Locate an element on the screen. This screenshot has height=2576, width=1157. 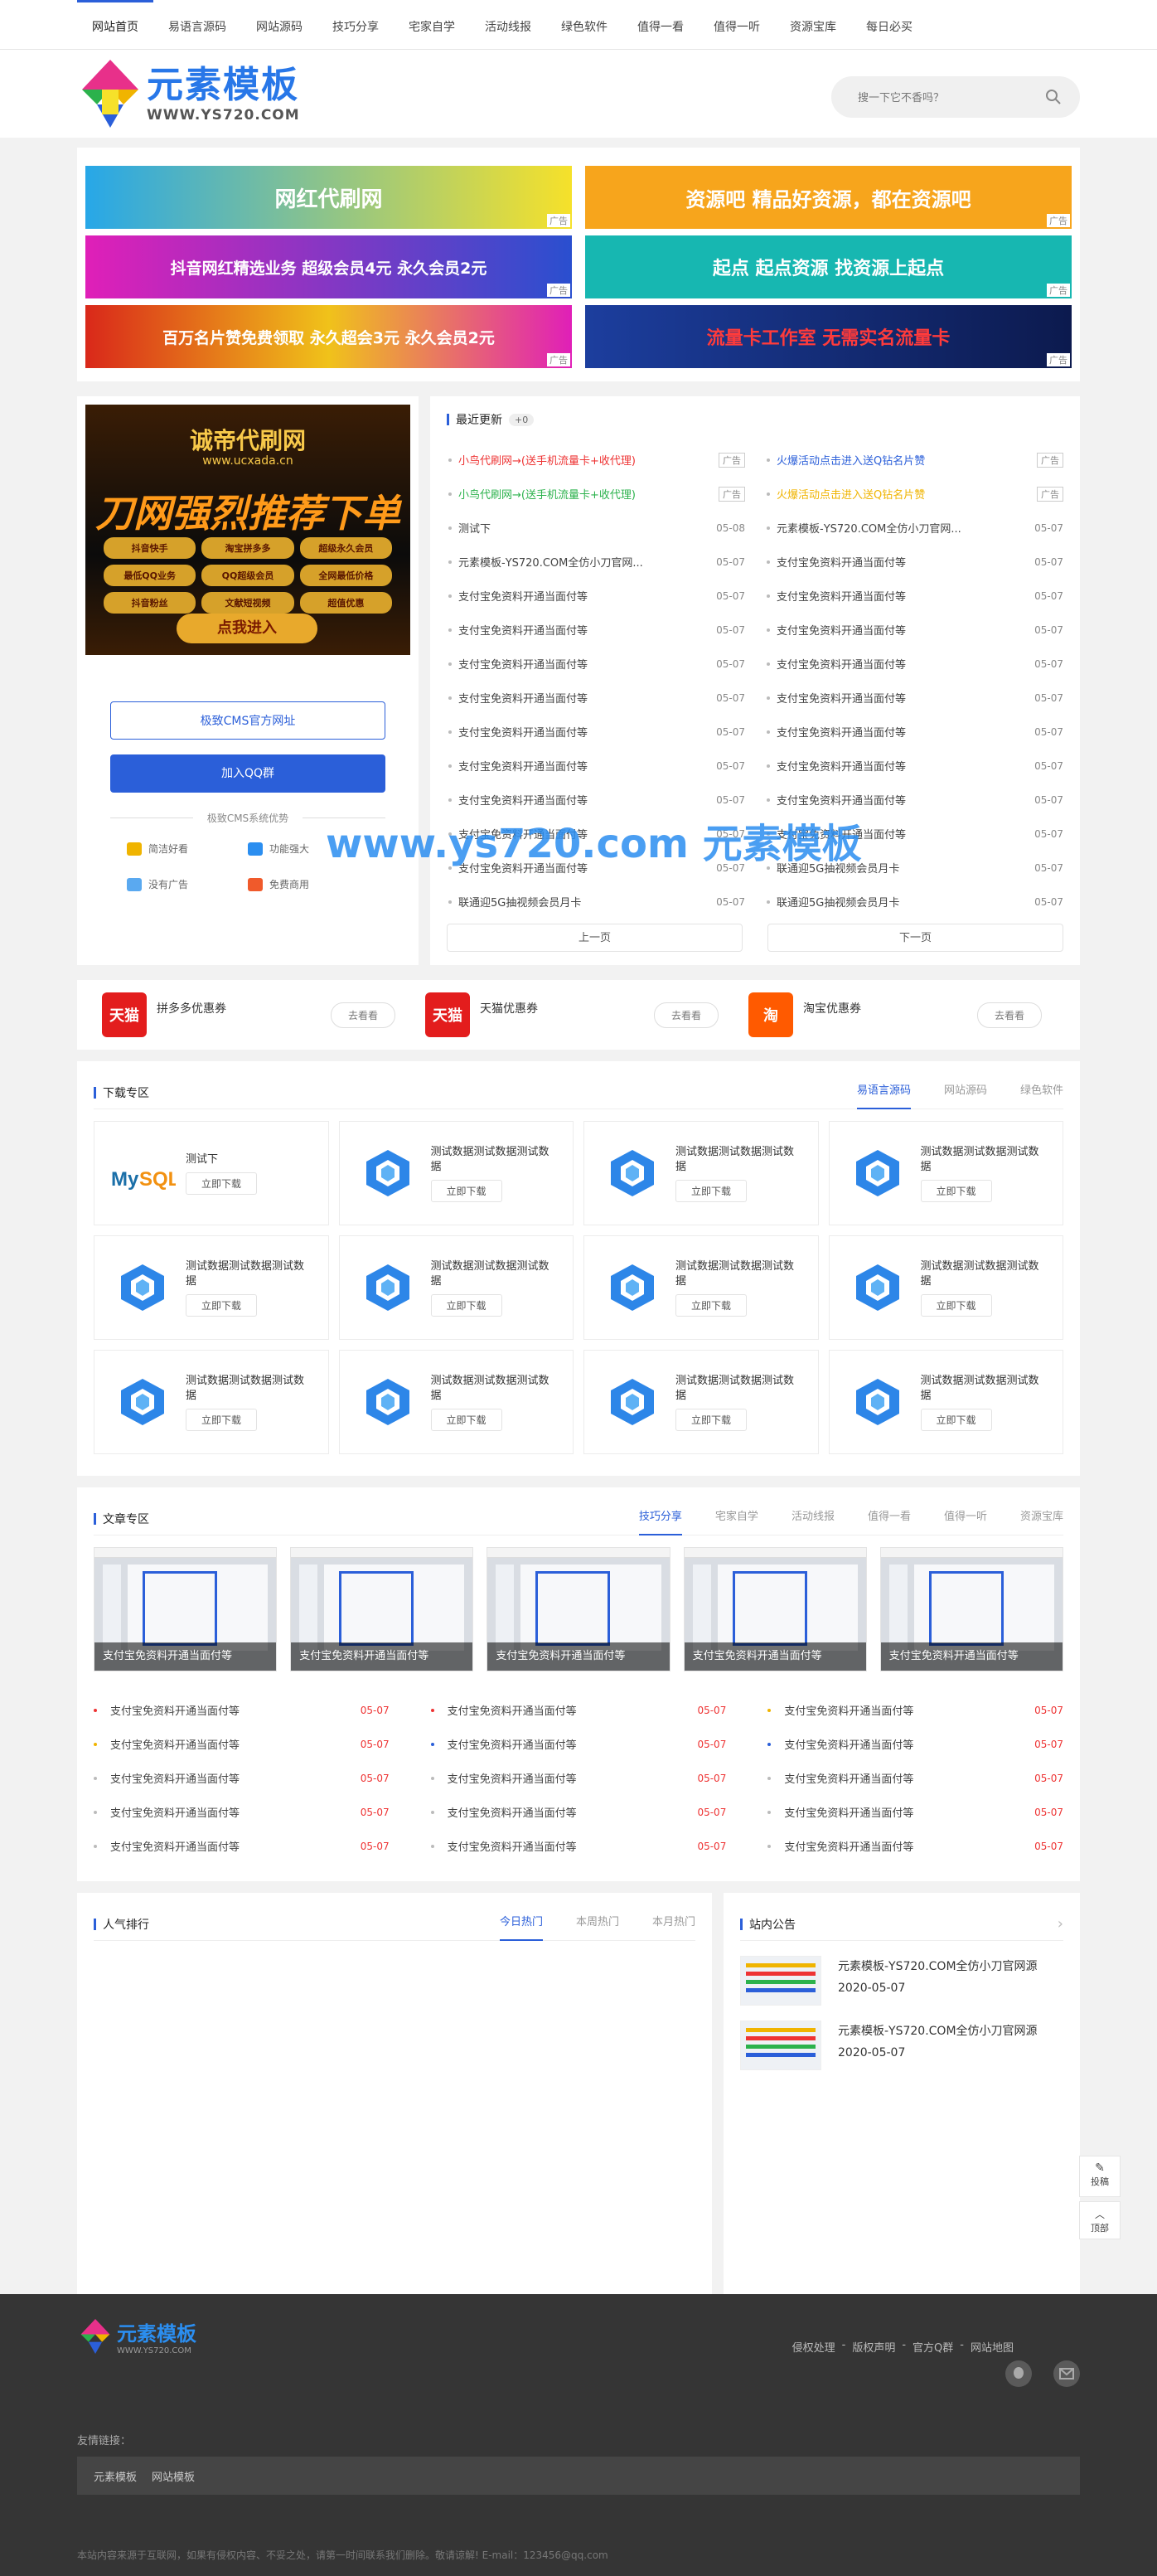
prev-page-button: 上一页 is located at coordinates (595, 938).